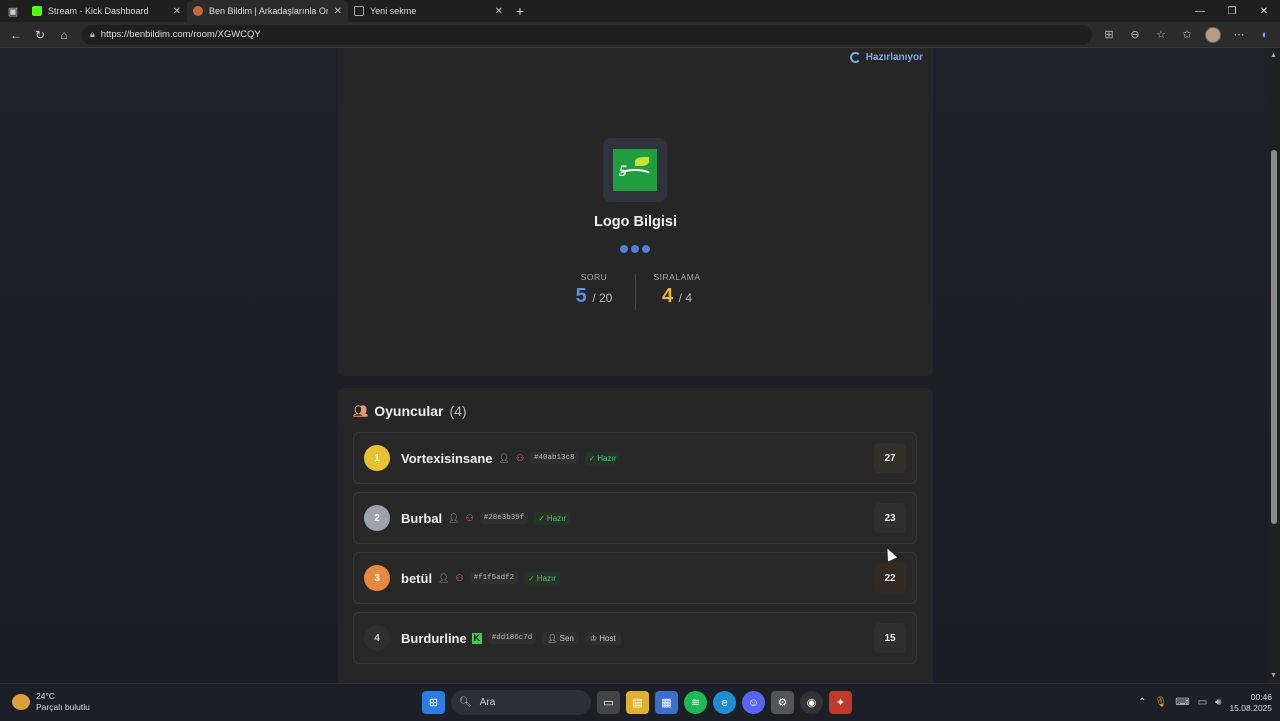 The image size is (1280, 721). Describe the element at coordinates (1239, 35) in the screenshot. I see `more-menu-icon: ⋯` at that location.